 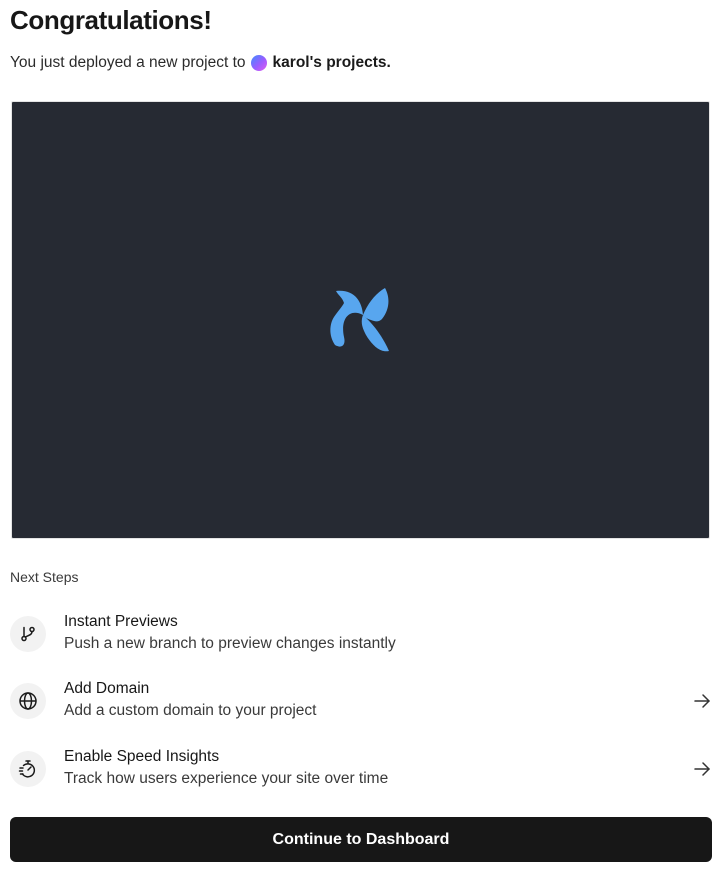 I want to click on step-title: Enable Speed Insights, so click(x=142, y=756).